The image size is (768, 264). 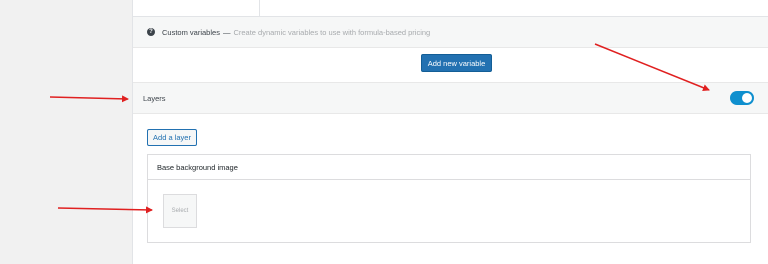 What do you see at coordinates (449, 167) in the screenshot?
I see `base-background-image-label: Base background image` at bounding box center [449, 167].